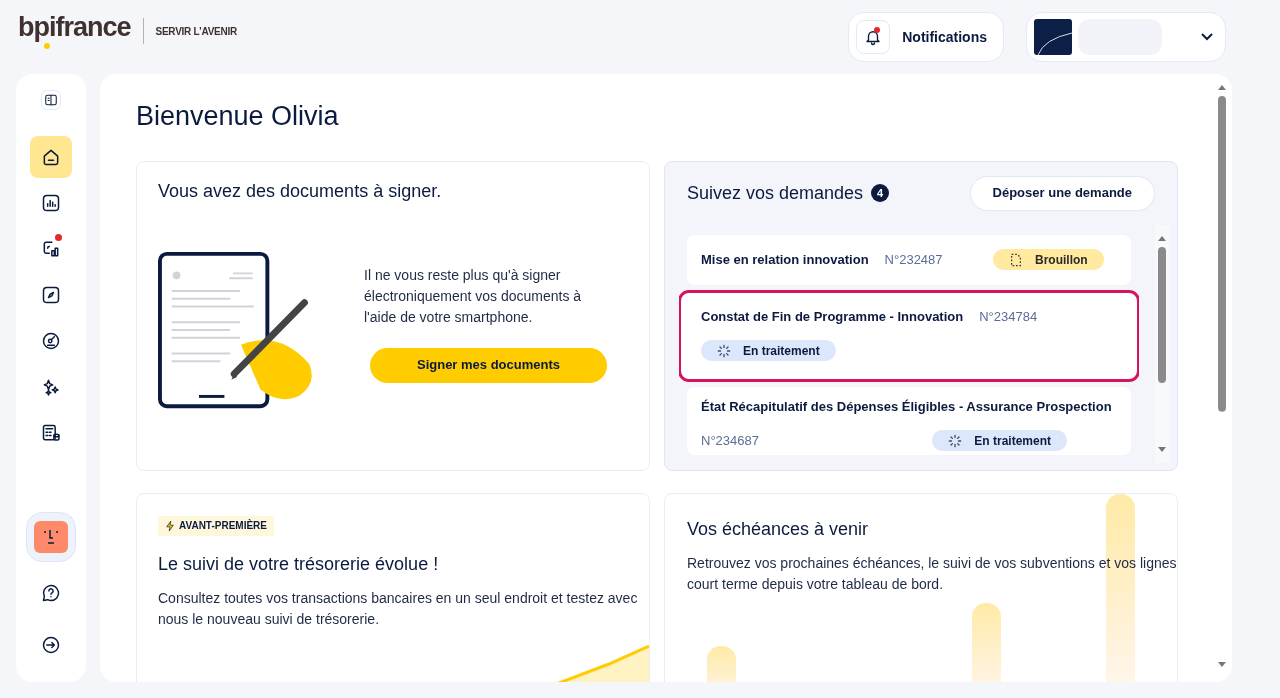  Describe the element at coordinates (299, 564) in the screenshot. I see `card-title: Le suivi de votre trésorerie évolue !` at that location.